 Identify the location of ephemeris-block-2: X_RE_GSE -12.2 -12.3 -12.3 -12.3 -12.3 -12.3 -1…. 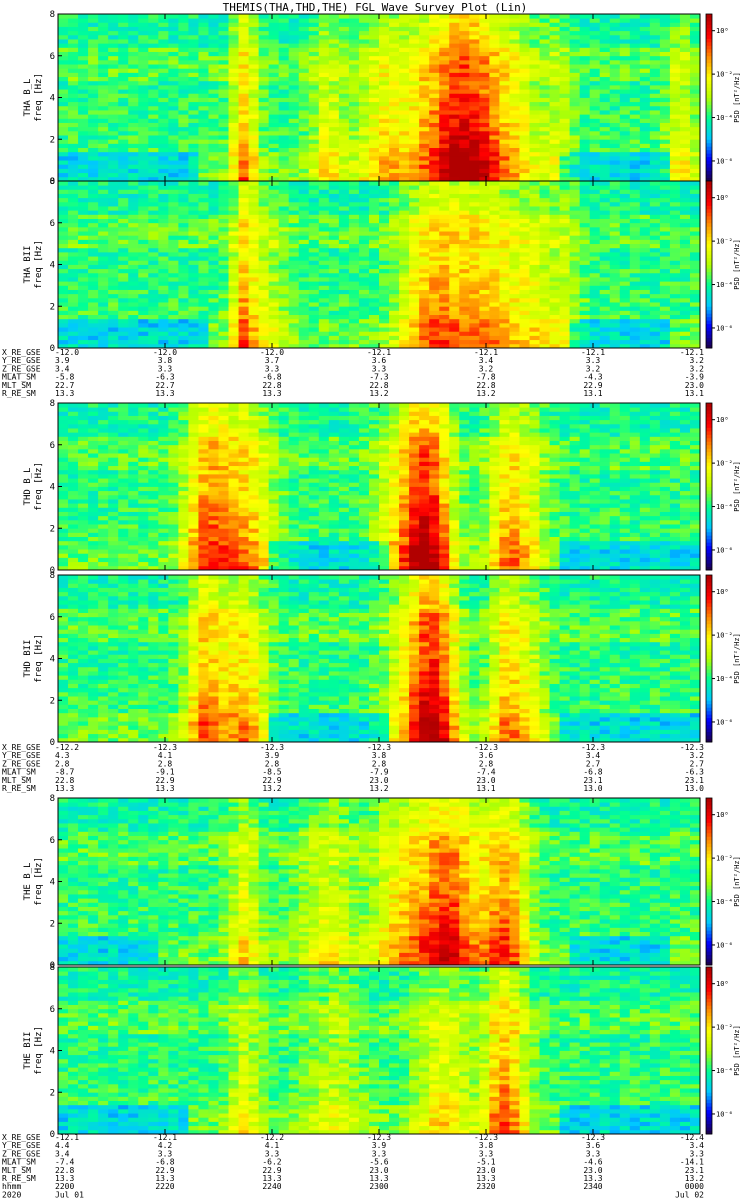
(353, 768).